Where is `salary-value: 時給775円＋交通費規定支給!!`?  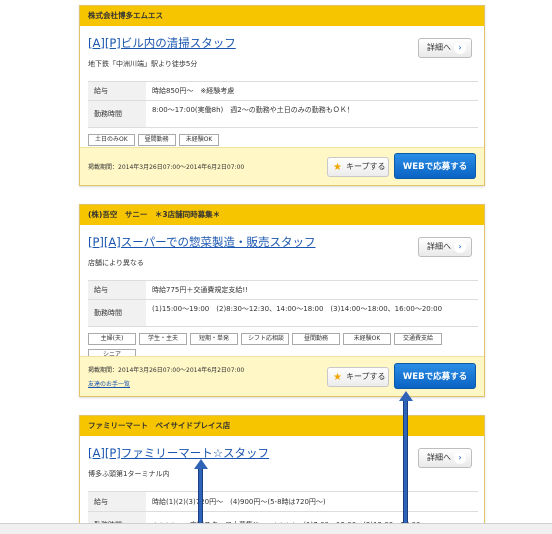
salary-value: 時給775円＋交通費規定支給!! is located at coordinates (312, 290).